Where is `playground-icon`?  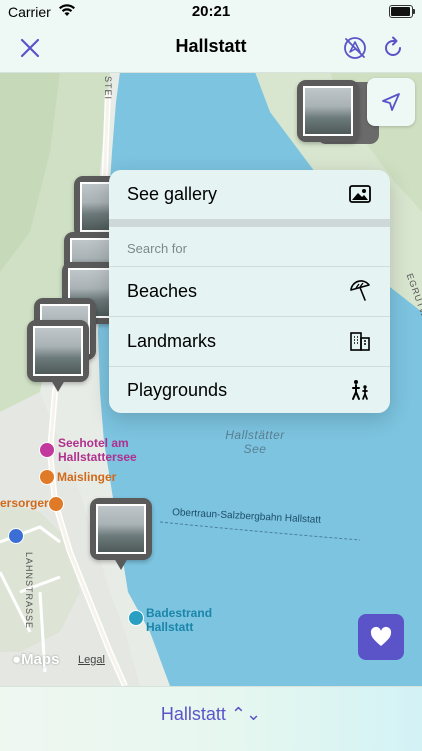 playground-icon is located at coordinates (360, 390).